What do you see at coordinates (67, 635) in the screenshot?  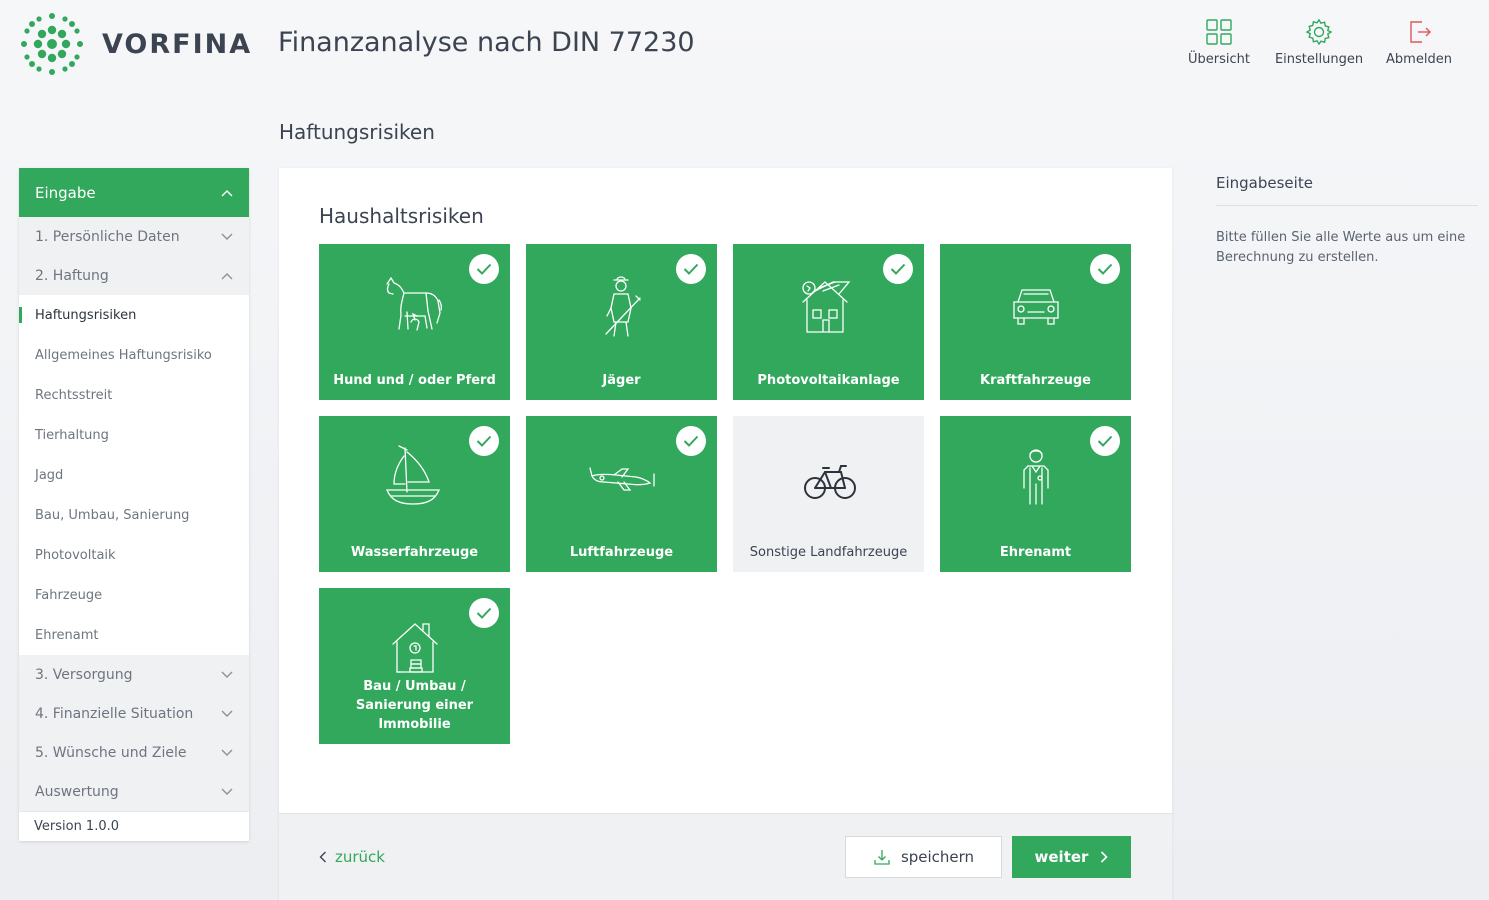 I see `sidebar-item-label: Ehrenamt` at bounding box center [67, 635].